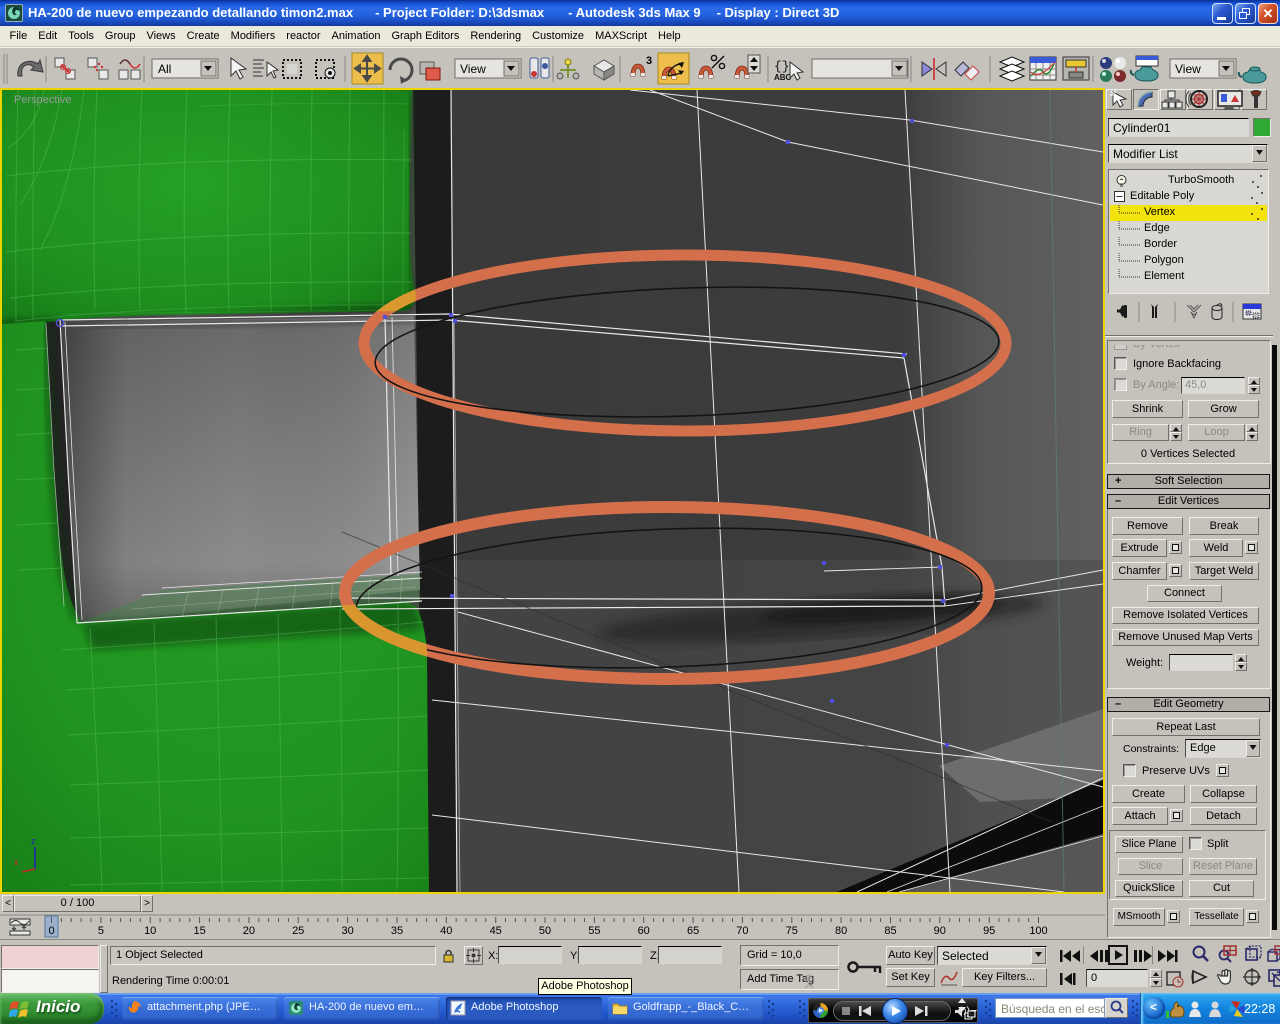 This screenshot has width=1280, height=1024. Describe the element at coordinates (446, 931) in the screenshot. I see `svg-text: 40` at that location.